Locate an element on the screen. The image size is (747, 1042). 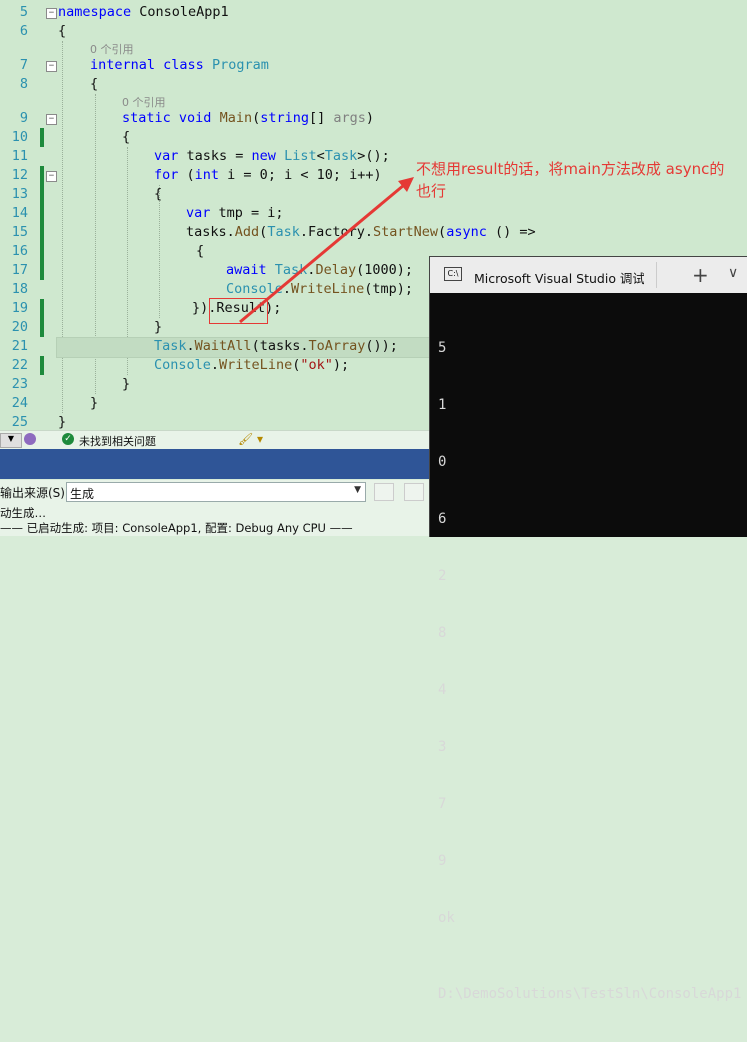
check-icon: ✓ is located at coordinates (68, 439).